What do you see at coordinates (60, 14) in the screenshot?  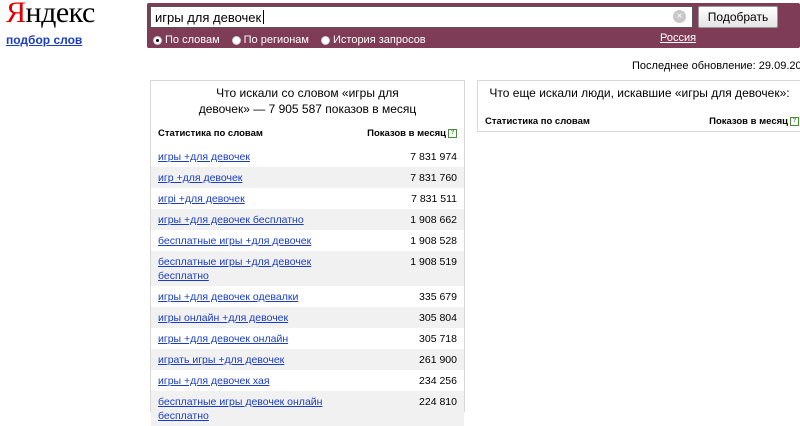 I see `logo-rest: ндекс` at bounding box center [60, 14].